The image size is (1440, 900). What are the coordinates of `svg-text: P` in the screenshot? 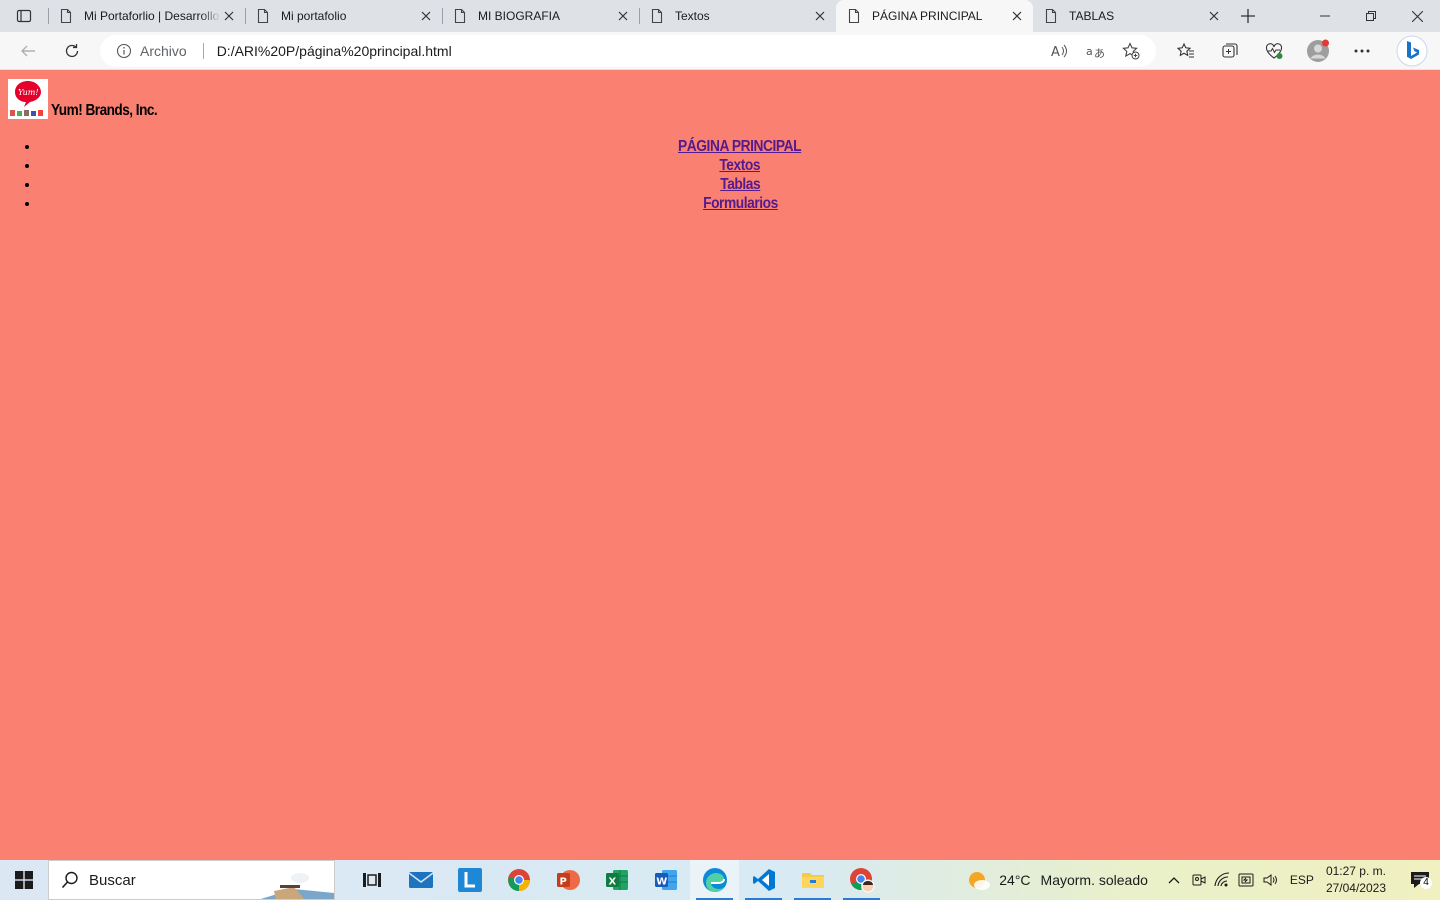 It's located at (562, 882).